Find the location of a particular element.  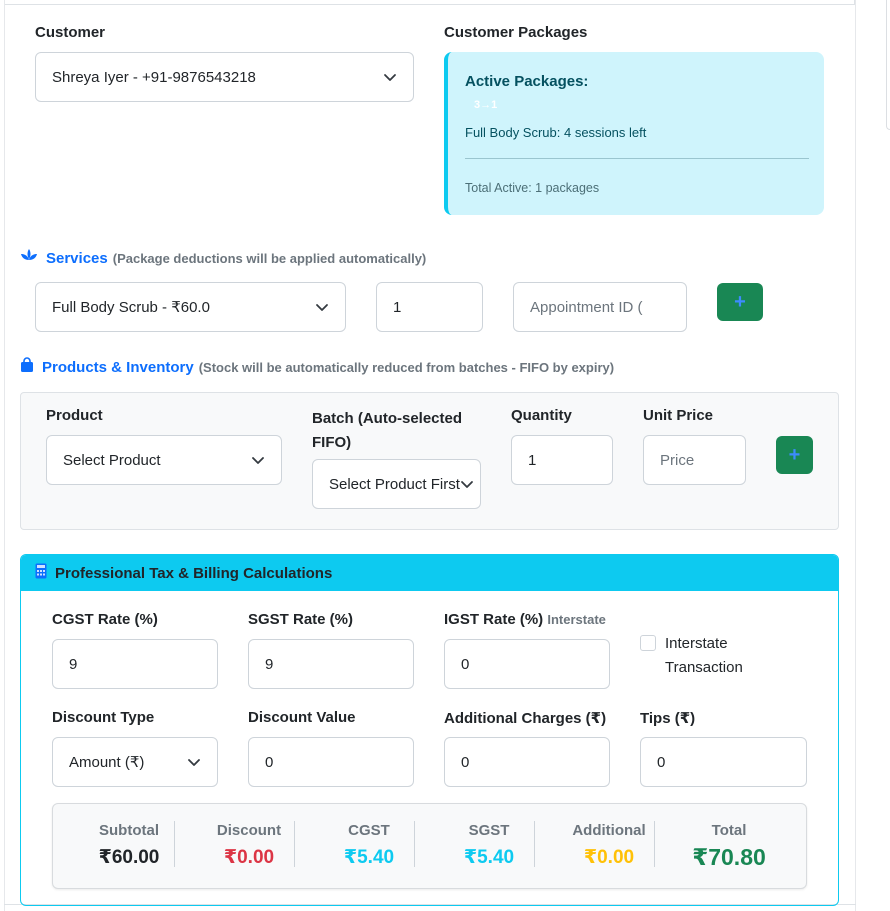

interstate-label: Interstate Transaction is located at coordinates (704, 655).